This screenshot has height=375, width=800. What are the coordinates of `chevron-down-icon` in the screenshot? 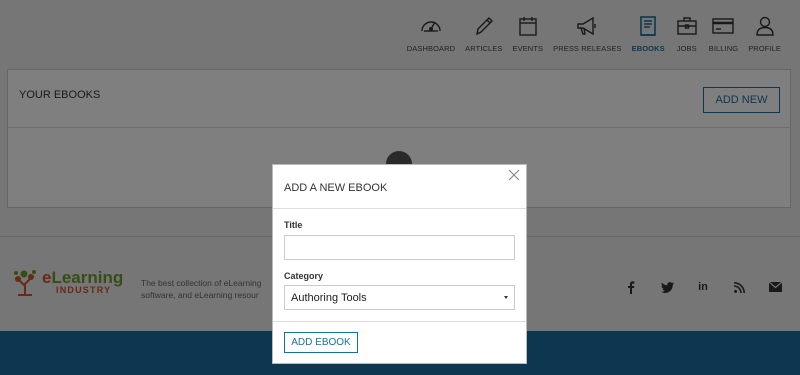 It's located at (506, 297).